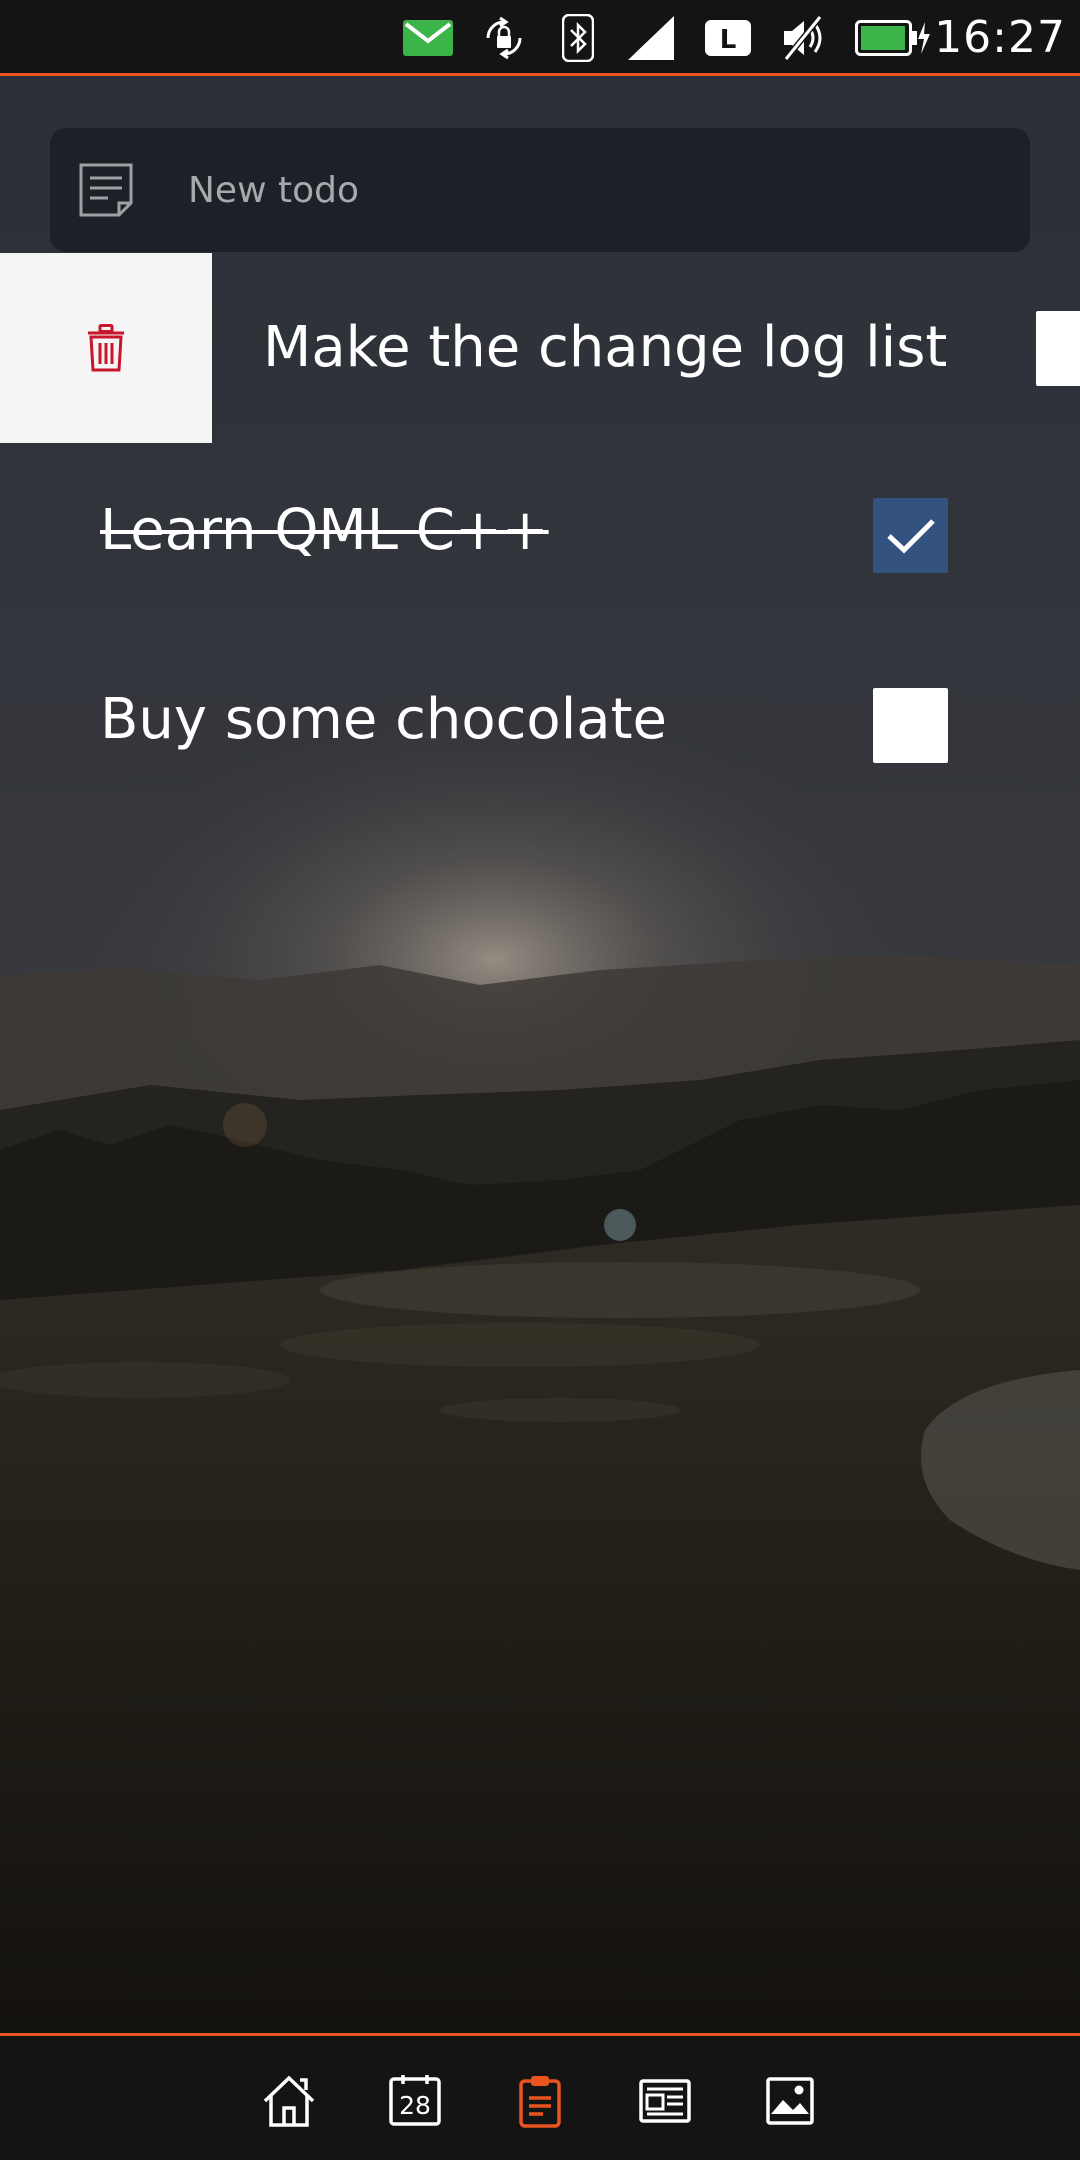 The image size is (1080, 2160). Describe the element at coordinates (540, 38) in the screenshot. I see `status-bar: L 16:27` at that location.